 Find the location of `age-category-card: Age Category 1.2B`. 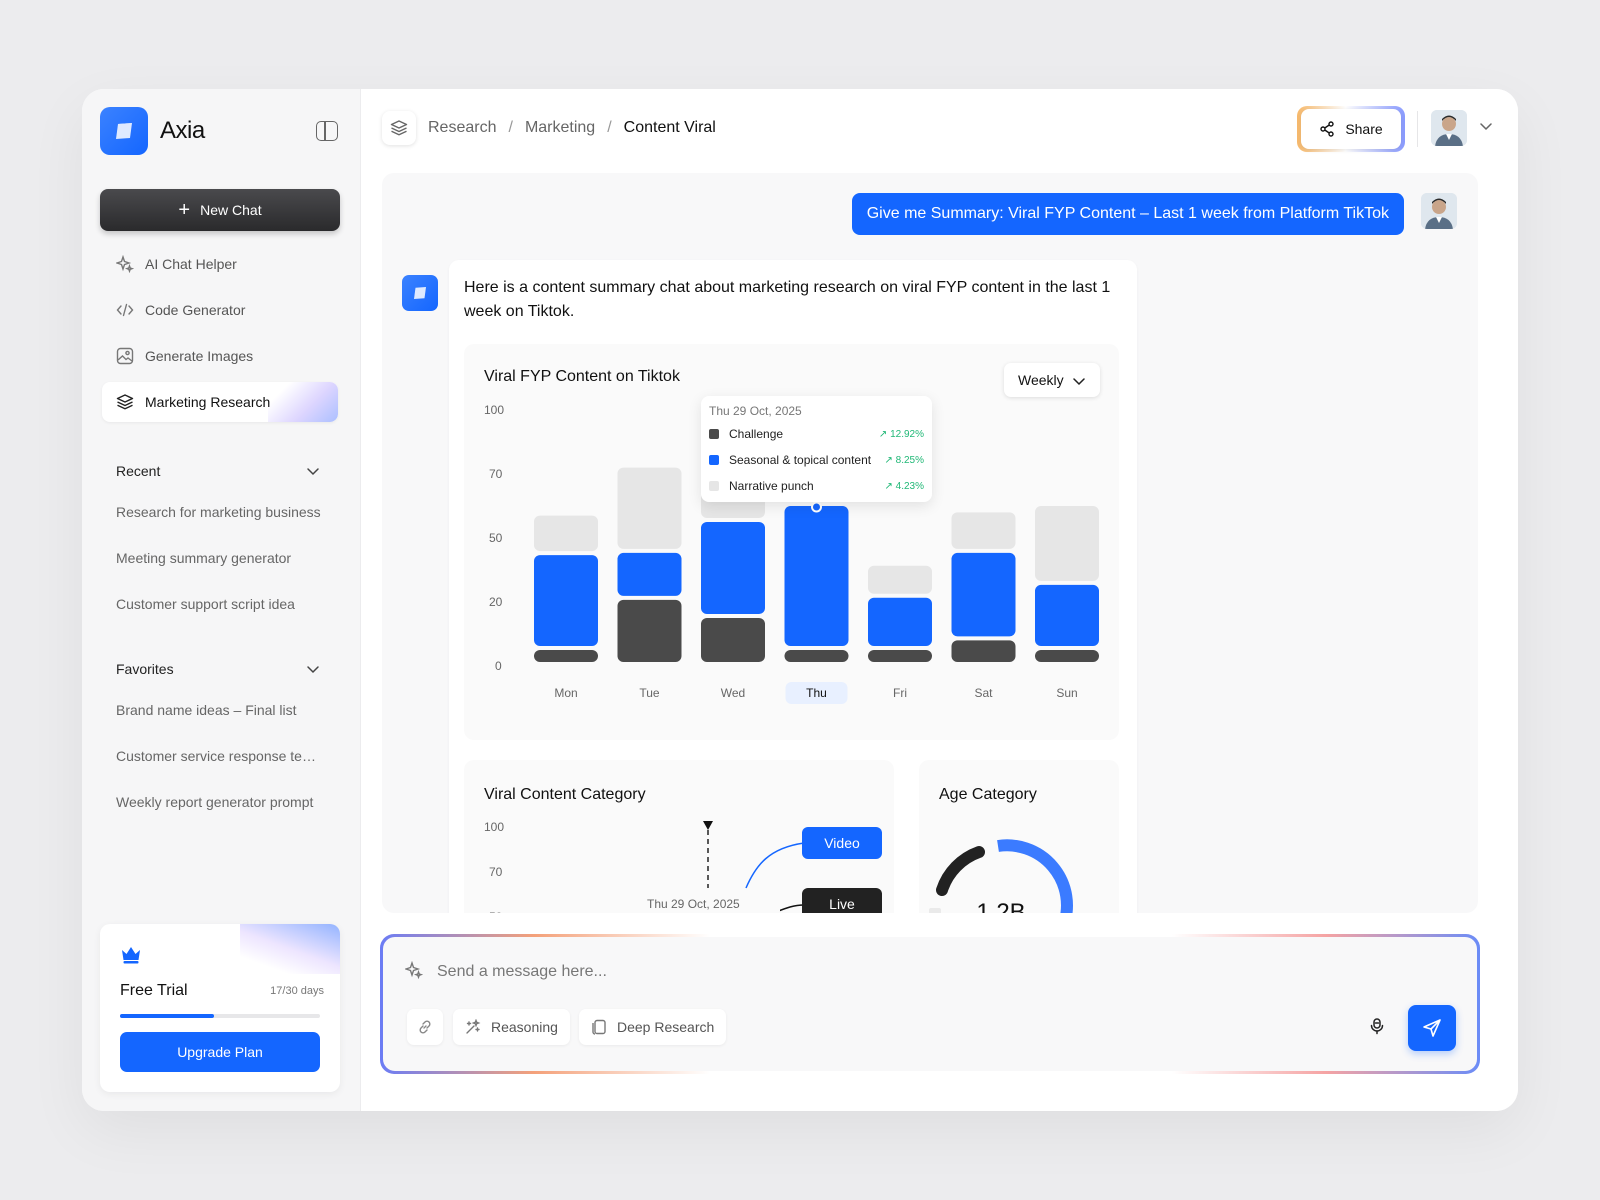

age-category-card: Age Category 1.2B is located at coordinates (1019, 836).